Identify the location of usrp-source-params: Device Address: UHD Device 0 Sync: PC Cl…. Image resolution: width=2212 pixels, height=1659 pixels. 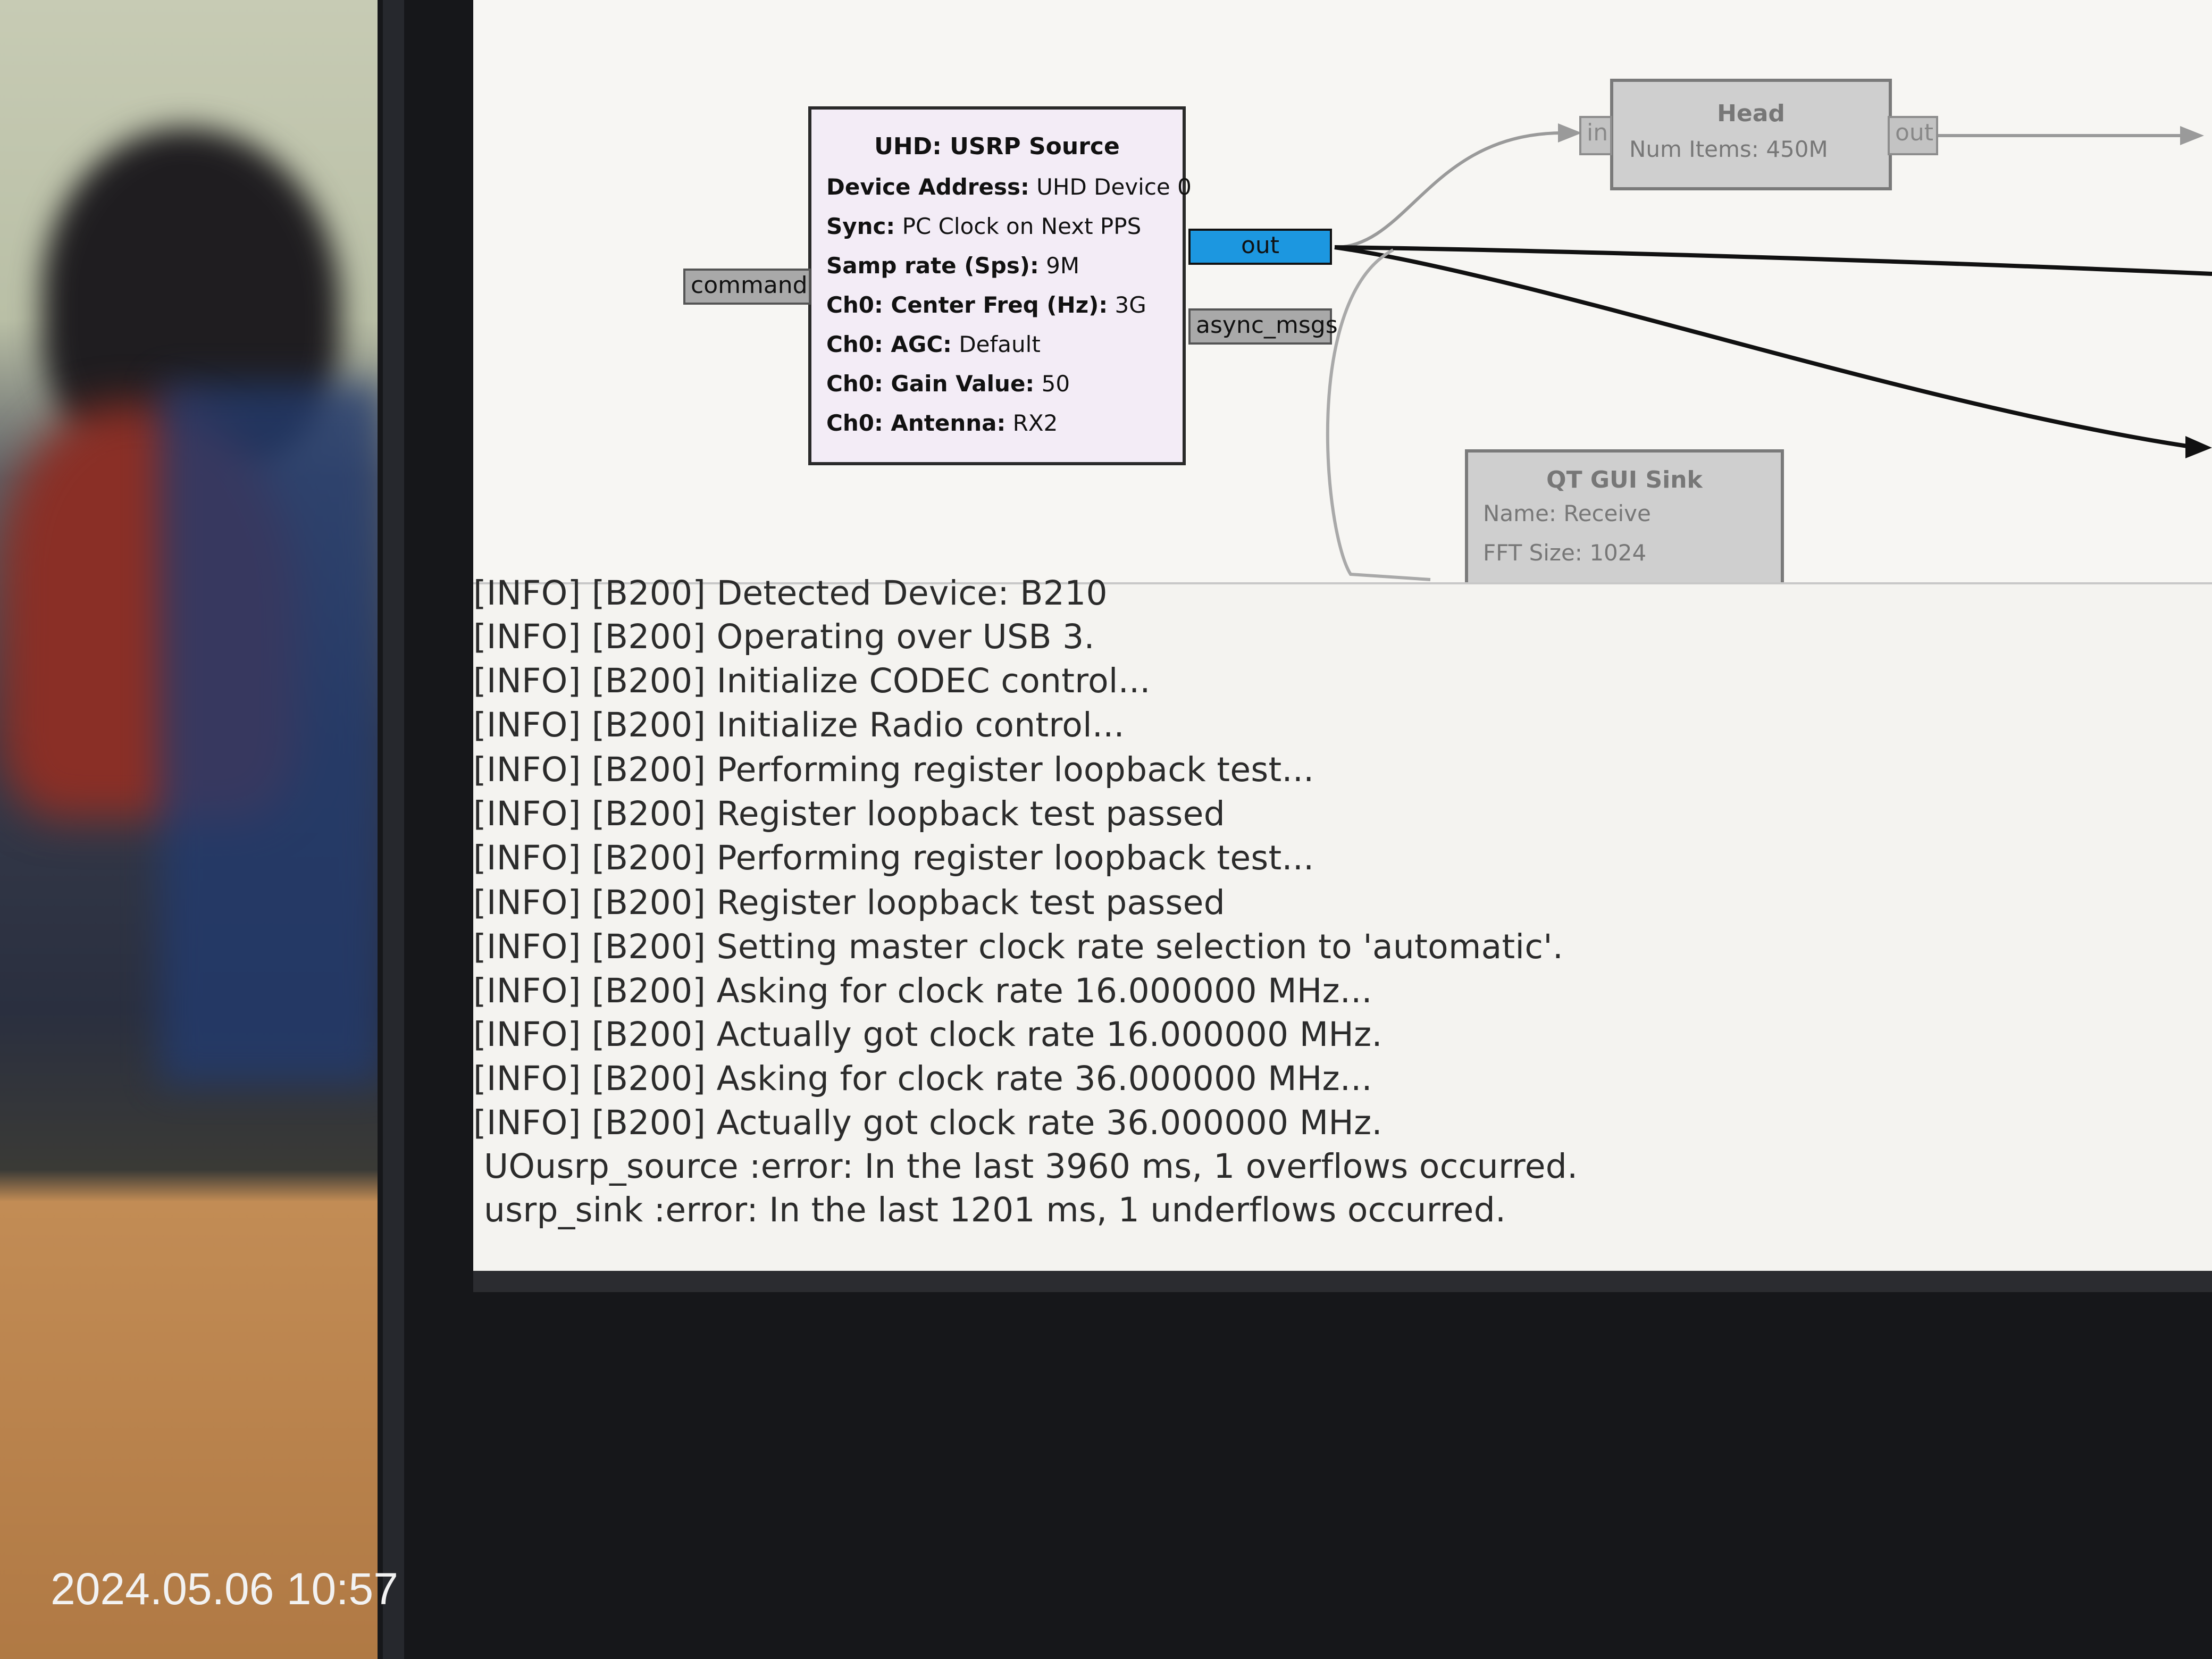
(1001, 305).